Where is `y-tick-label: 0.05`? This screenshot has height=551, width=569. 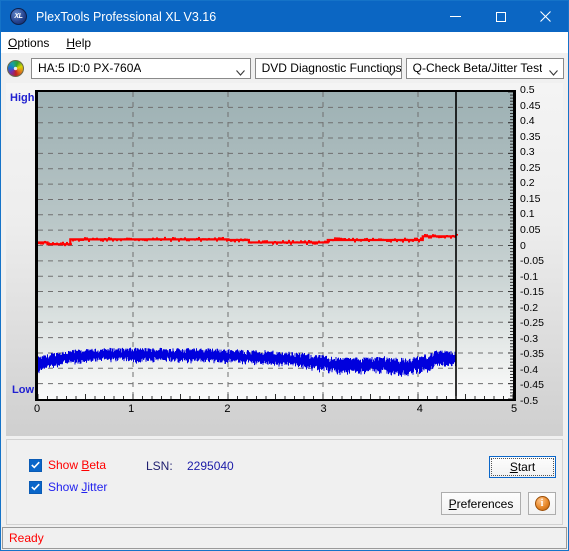 y-tick-label: 0.05 is located at coordinates (530, 229).